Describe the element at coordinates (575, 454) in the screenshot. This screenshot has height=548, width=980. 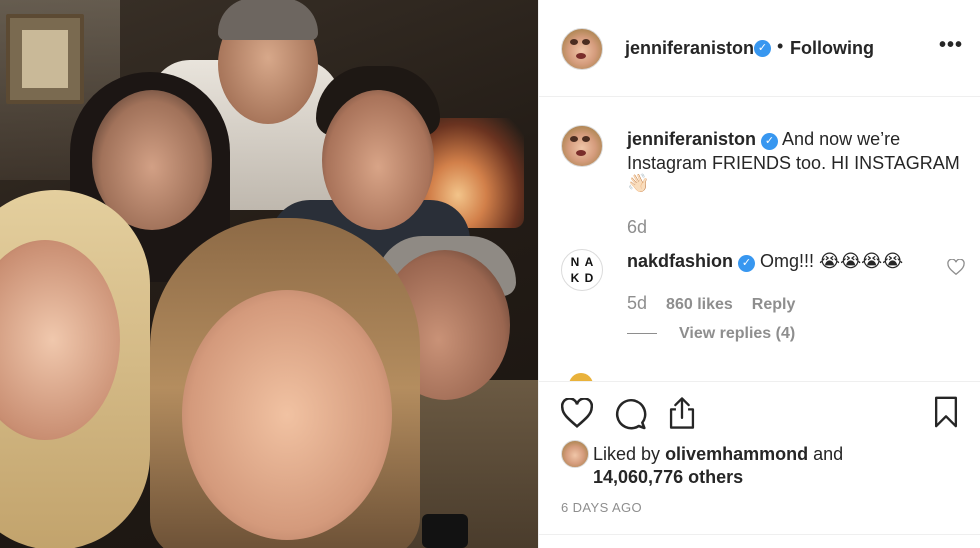
I see `liker-avatar` at that location.